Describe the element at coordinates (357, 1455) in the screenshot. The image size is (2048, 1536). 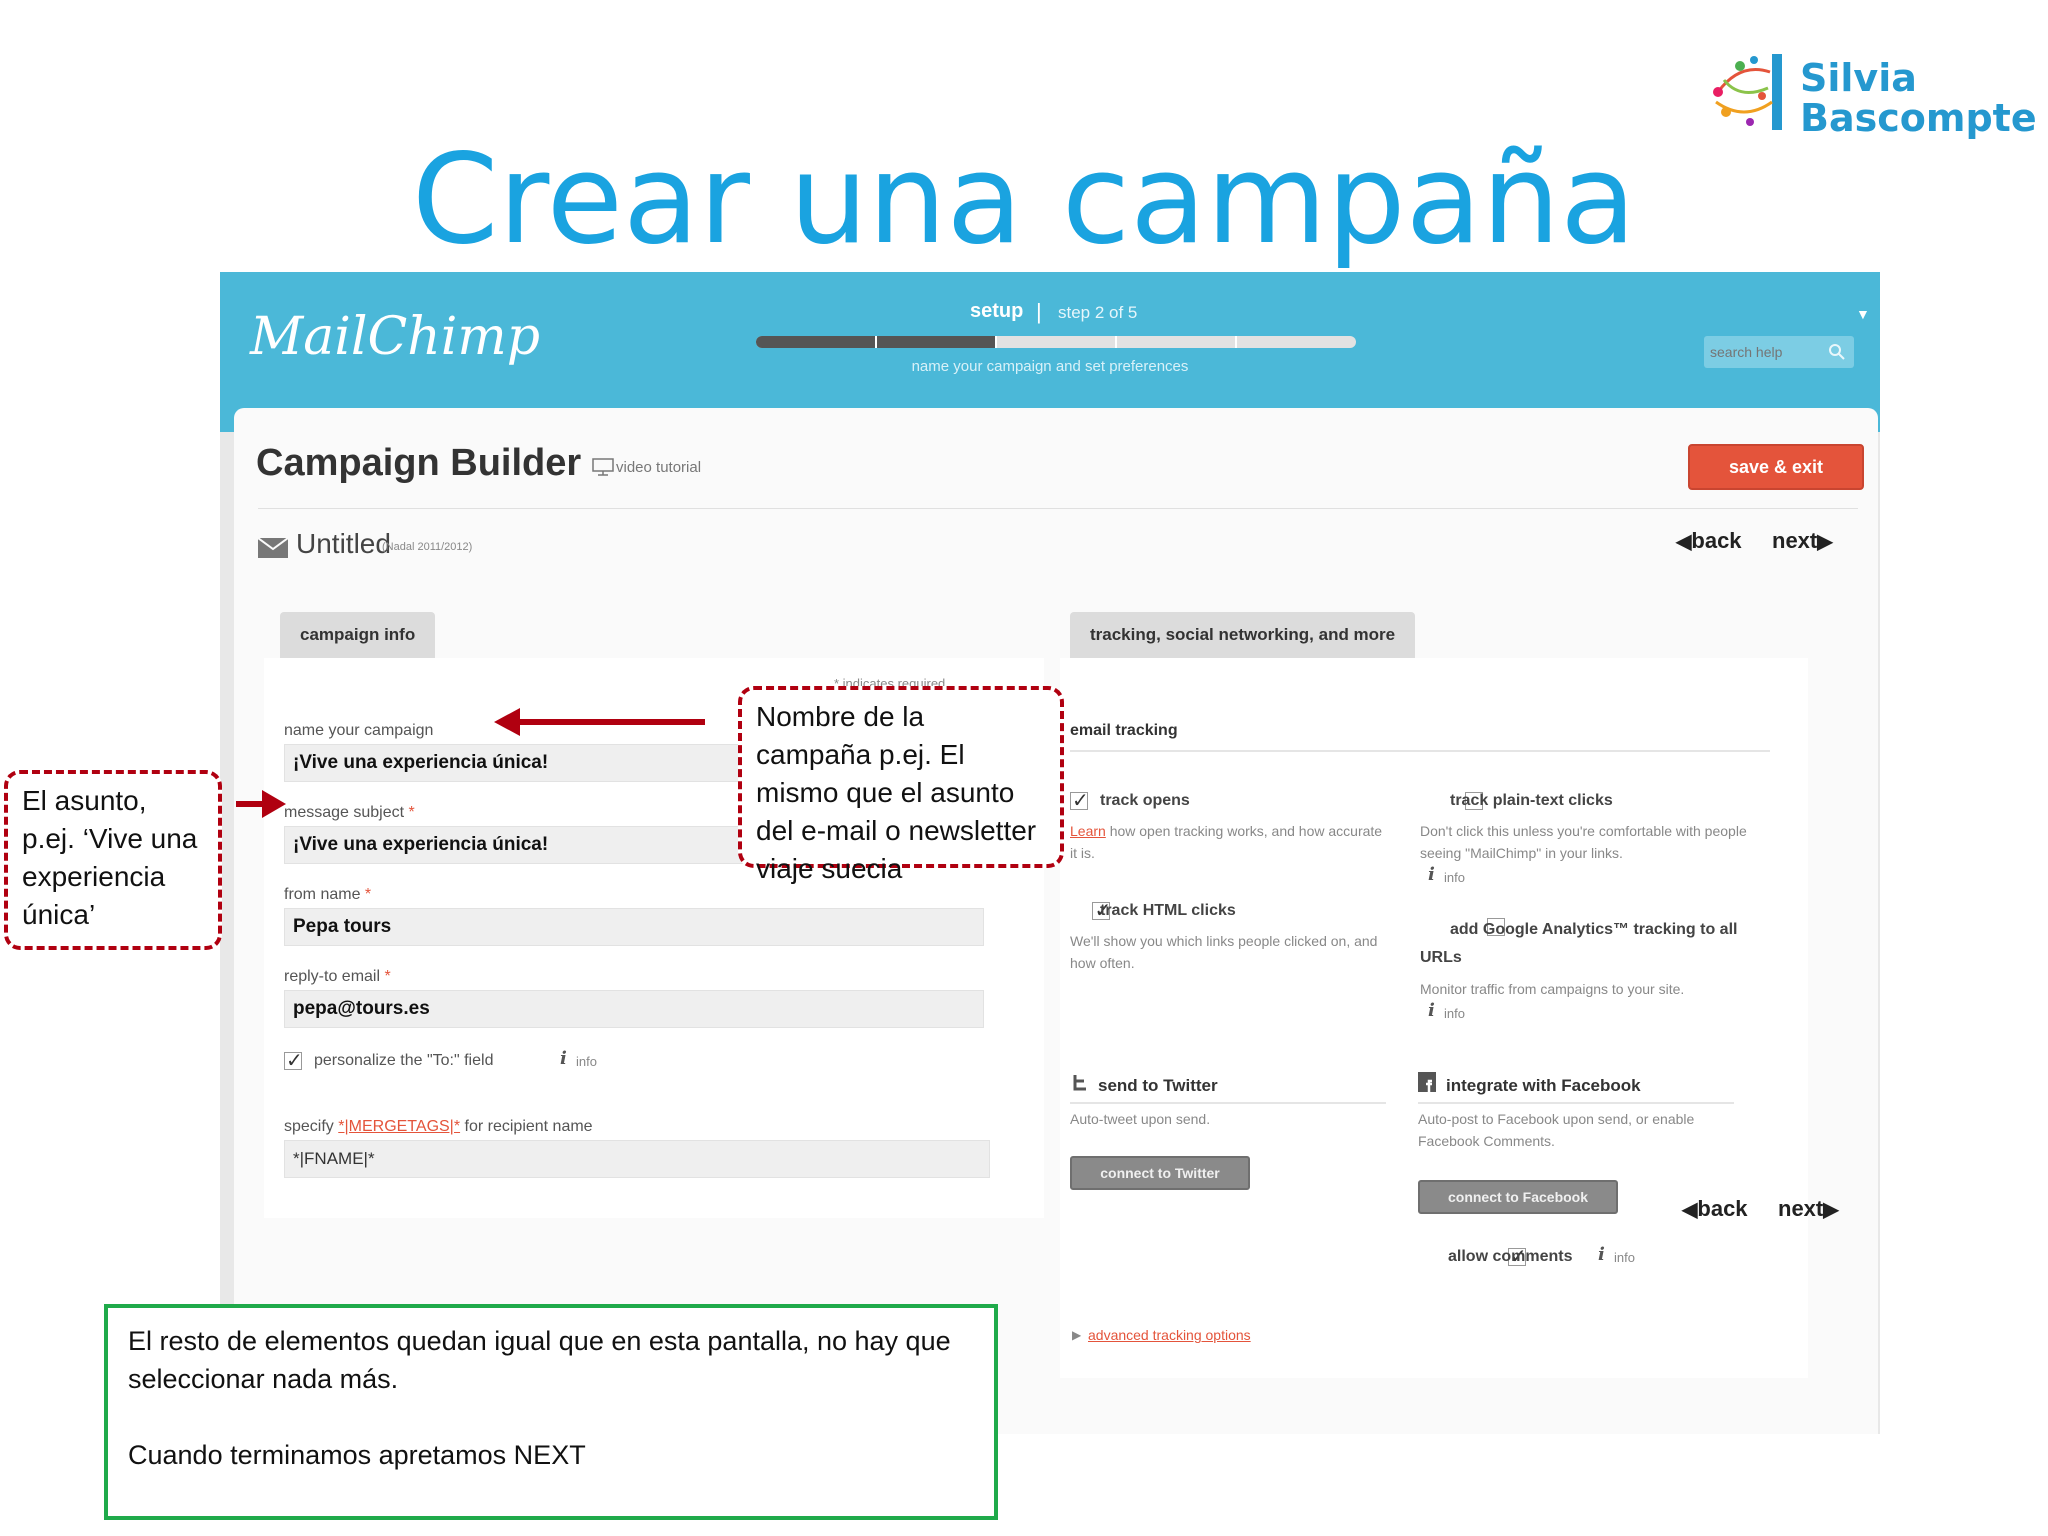
I see `instructions-text-2: Cuando terminamos apretamos NEXT` at that location.